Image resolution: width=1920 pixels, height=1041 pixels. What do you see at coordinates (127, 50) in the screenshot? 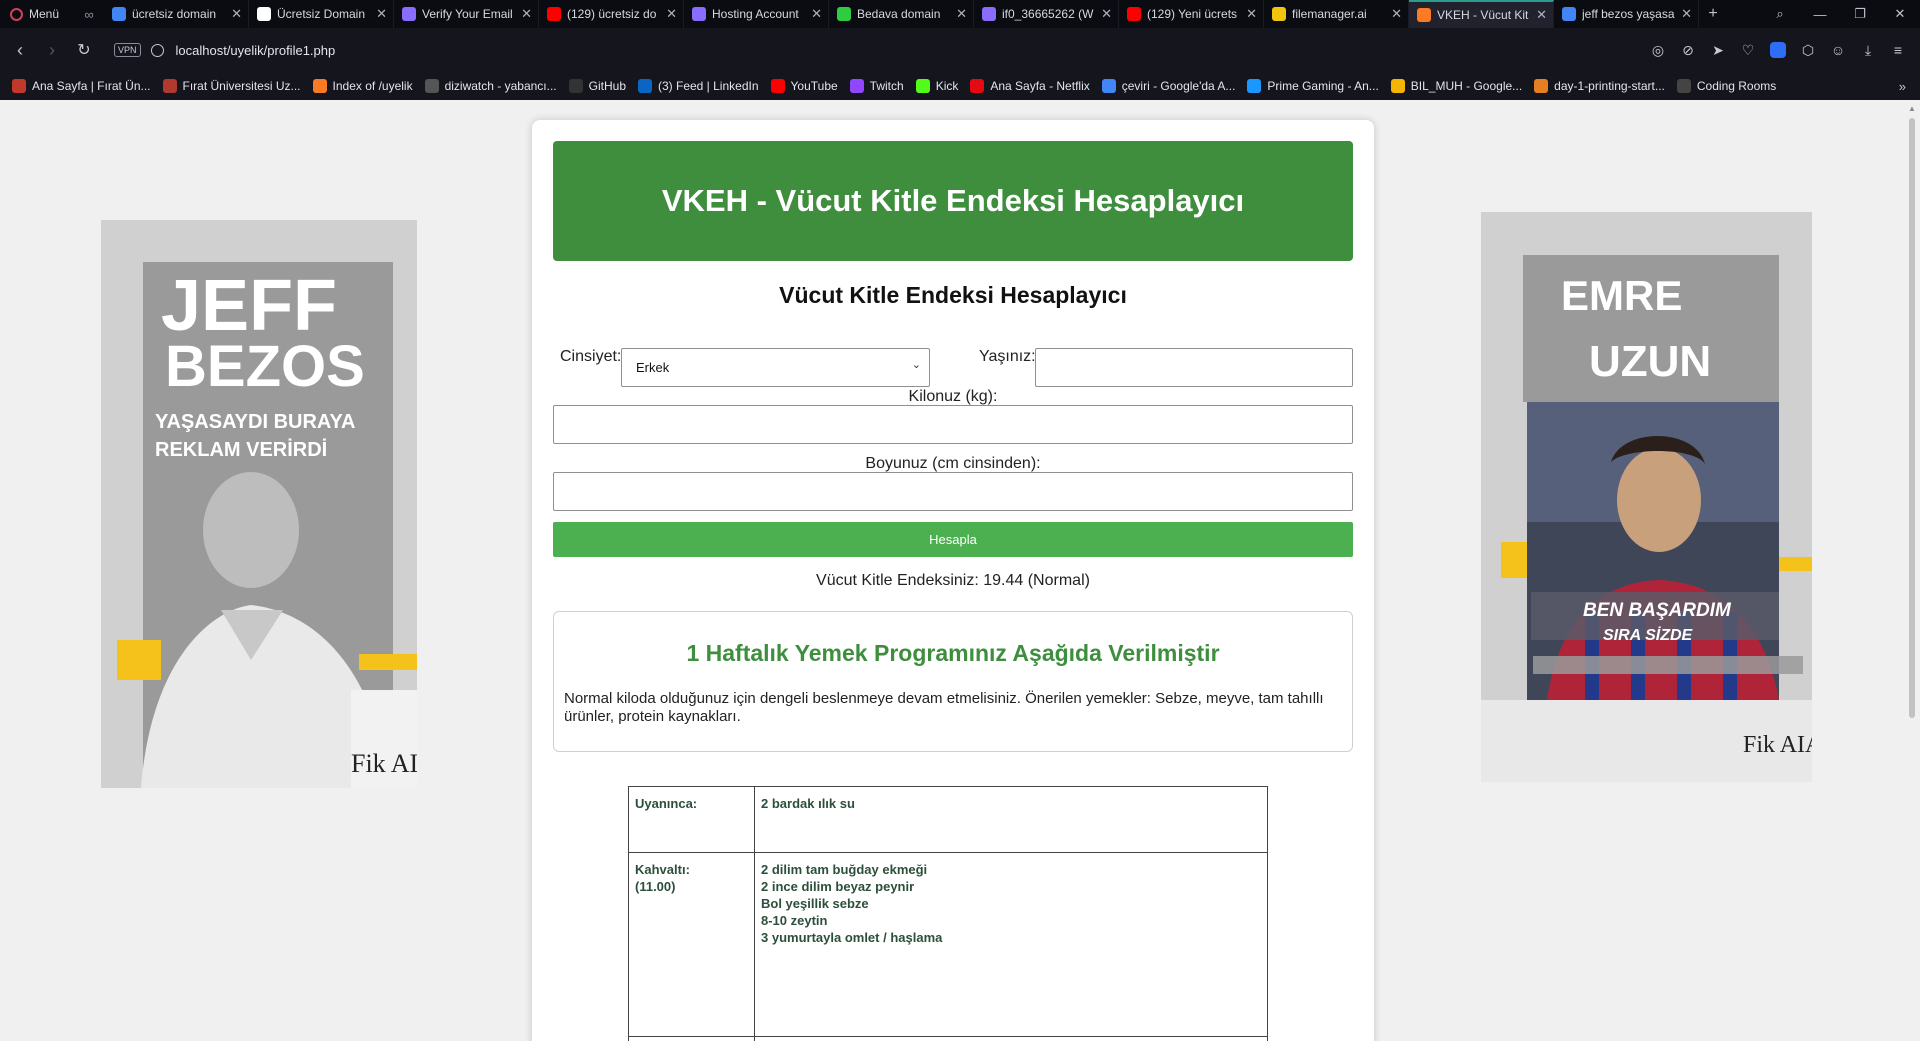
I see `vpn-badge: VPN` at bounding box center [127, 50].